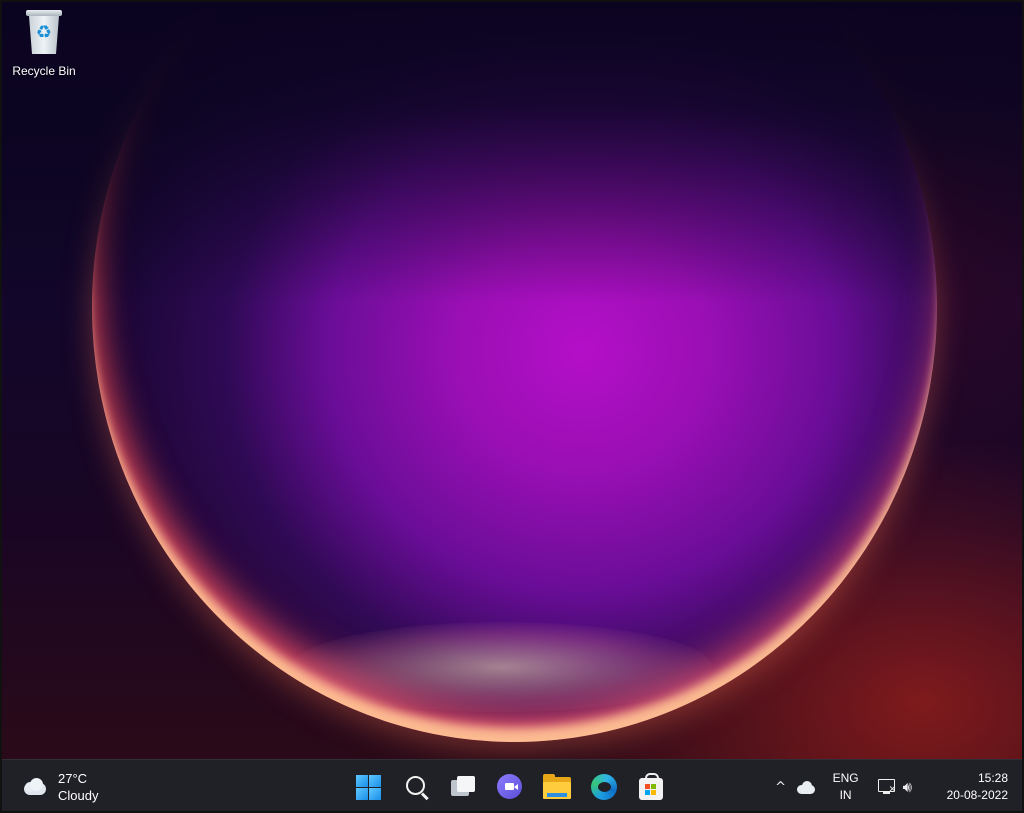 The image size is (1024, 813). Describe the element at coordinates (992, 778) in the screenshot. I see `clock-time: 15:28` at that location.